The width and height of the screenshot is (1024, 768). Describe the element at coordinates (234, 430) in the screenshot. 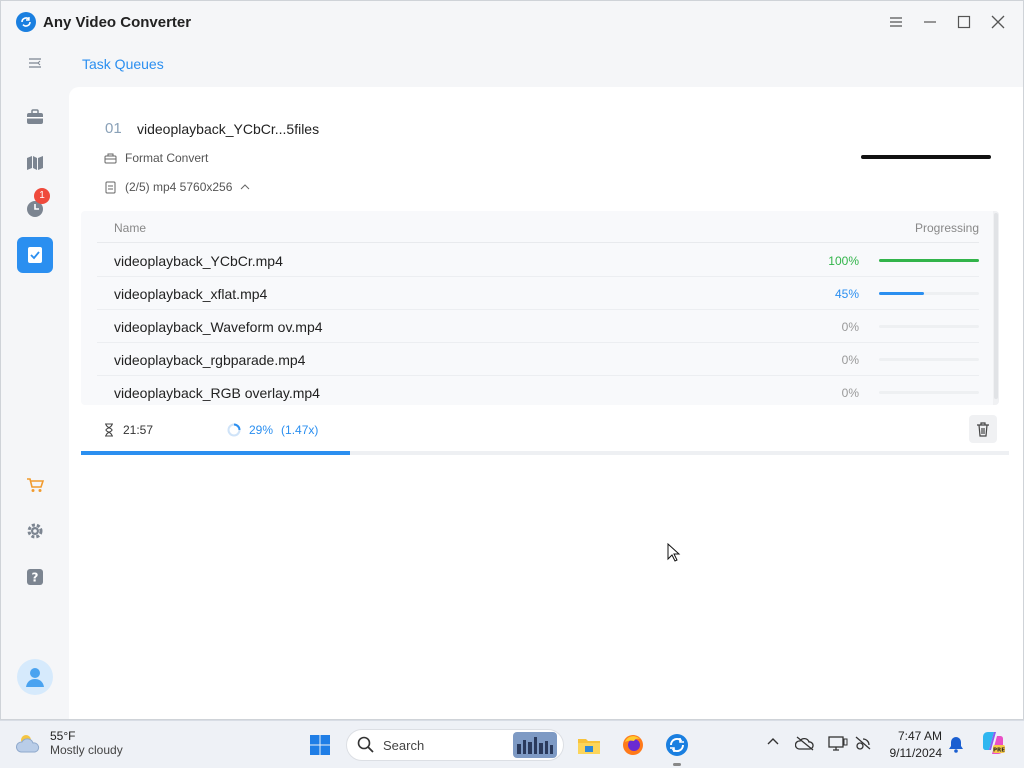

I see `spinner-icon` at that location.